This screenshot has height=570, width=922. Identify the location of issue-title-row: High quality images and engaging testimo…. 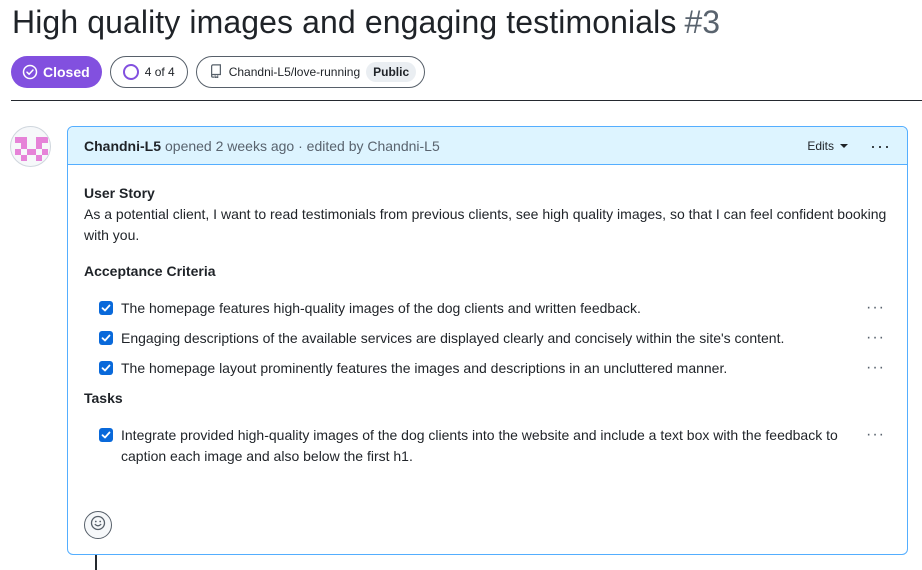
(366, 22).